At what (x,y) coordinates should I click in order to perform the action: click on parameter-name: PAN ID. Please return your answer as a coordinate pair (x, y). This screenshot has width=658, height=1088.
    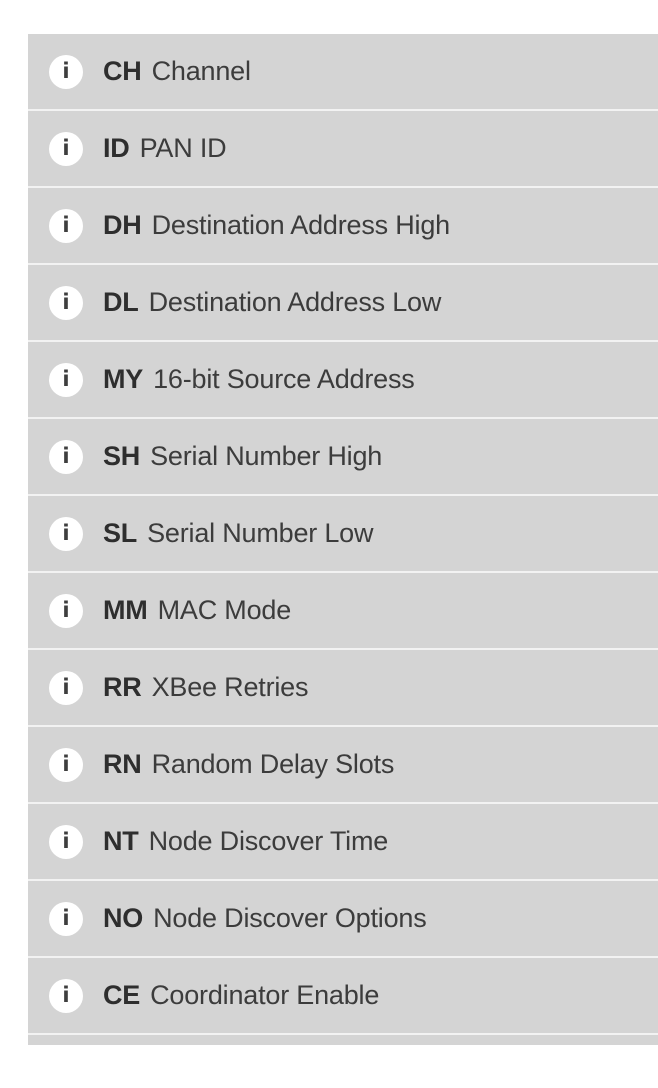
    Looking at the image, I should click on (183, 148).